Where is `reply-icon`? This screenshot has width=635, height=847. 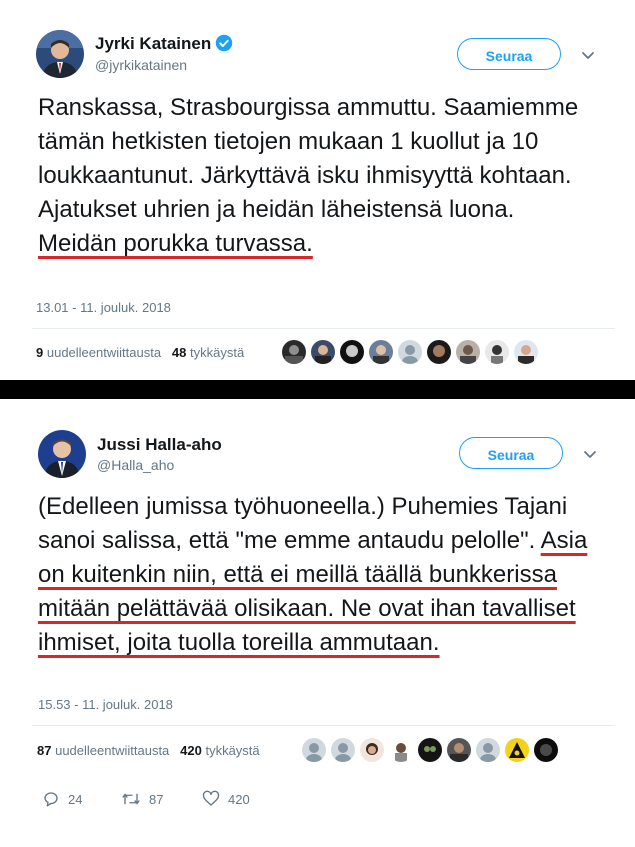 reply-icon is located at coordinates (51, 799).